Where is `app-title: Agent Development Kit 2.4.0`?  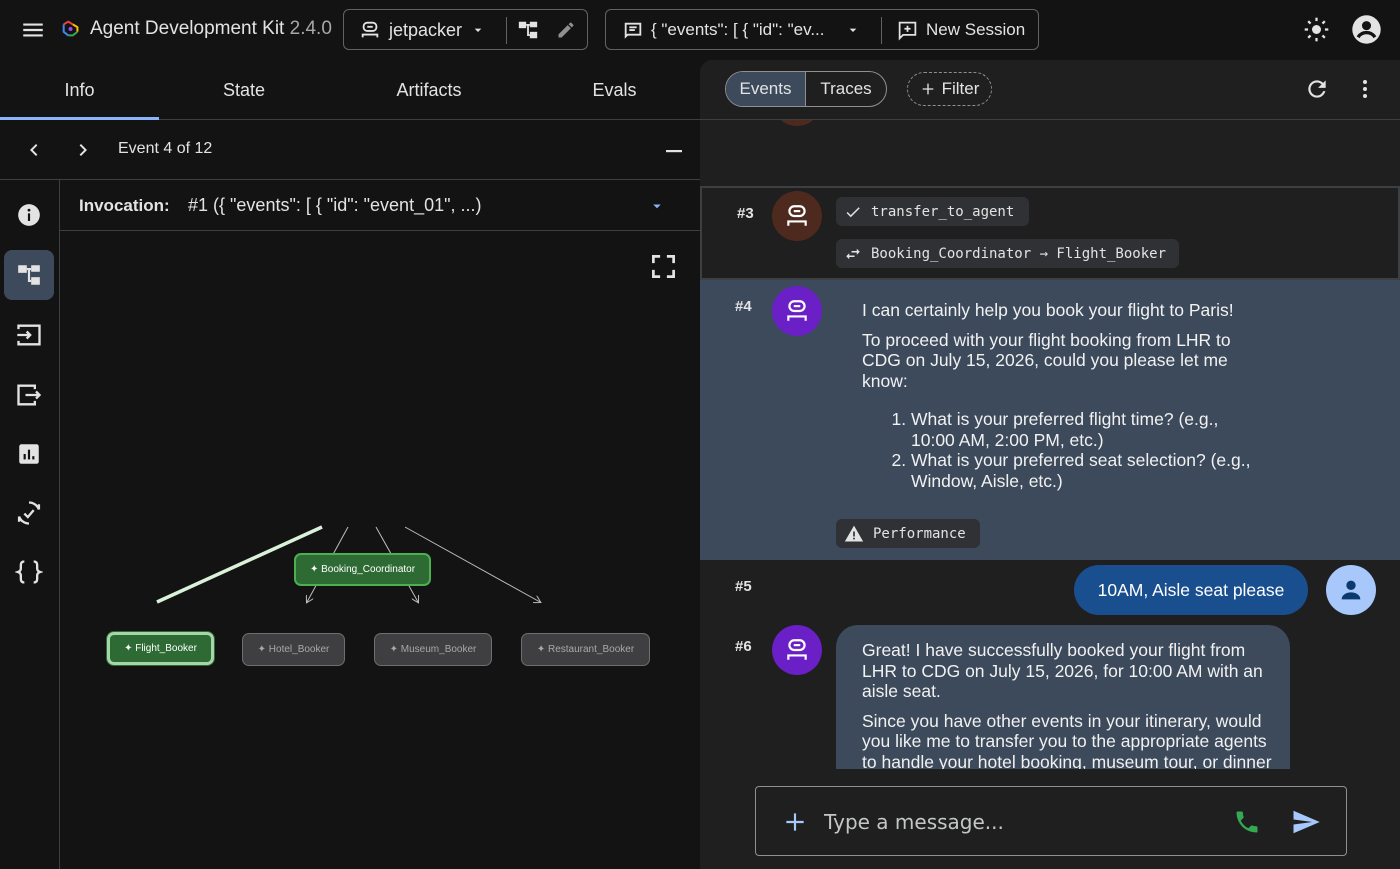
app-title: Agent Development Kit 2.4.0 is located at coordinates (211, 29).